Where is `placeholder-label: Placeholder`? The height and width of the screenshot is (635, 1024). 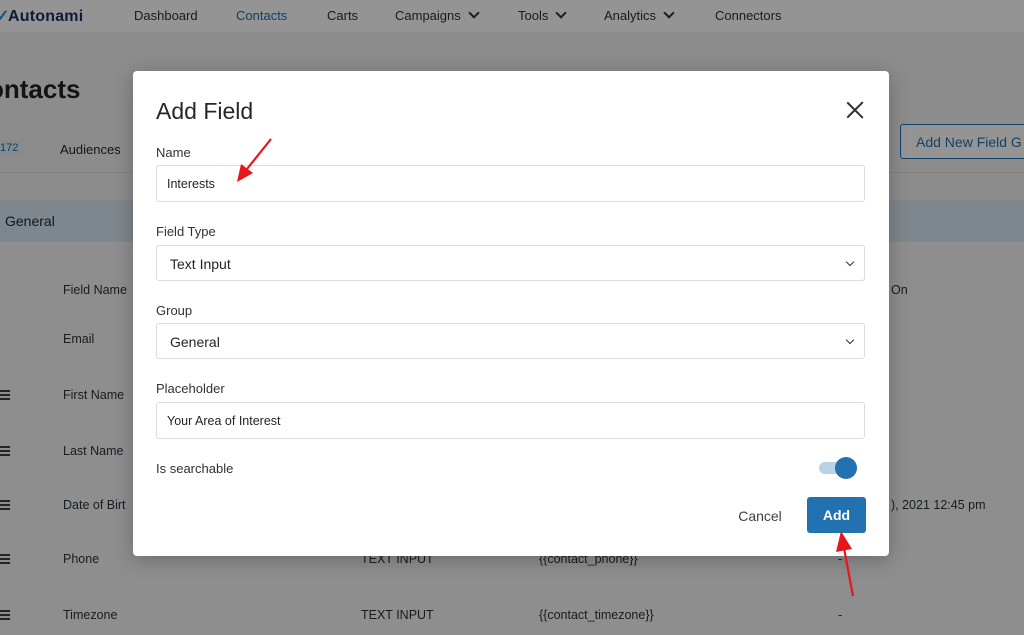
placeholder-label: Placeholder is located at coordinates (190, 388).